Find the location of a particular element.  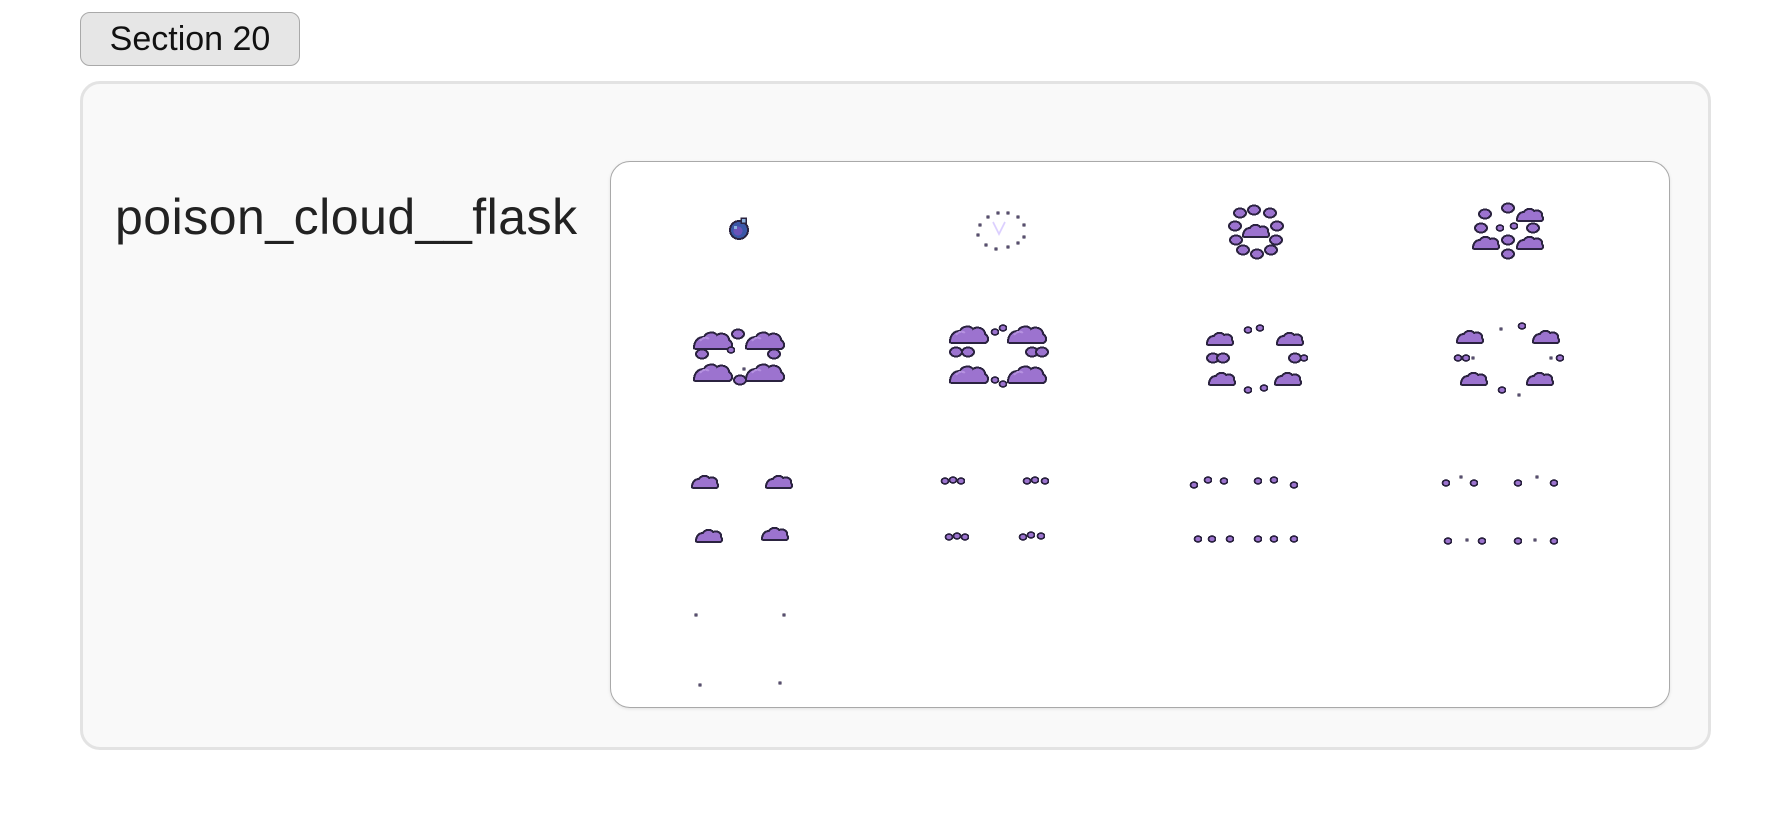

frame-1-flask is located at coordinates (739, 228).